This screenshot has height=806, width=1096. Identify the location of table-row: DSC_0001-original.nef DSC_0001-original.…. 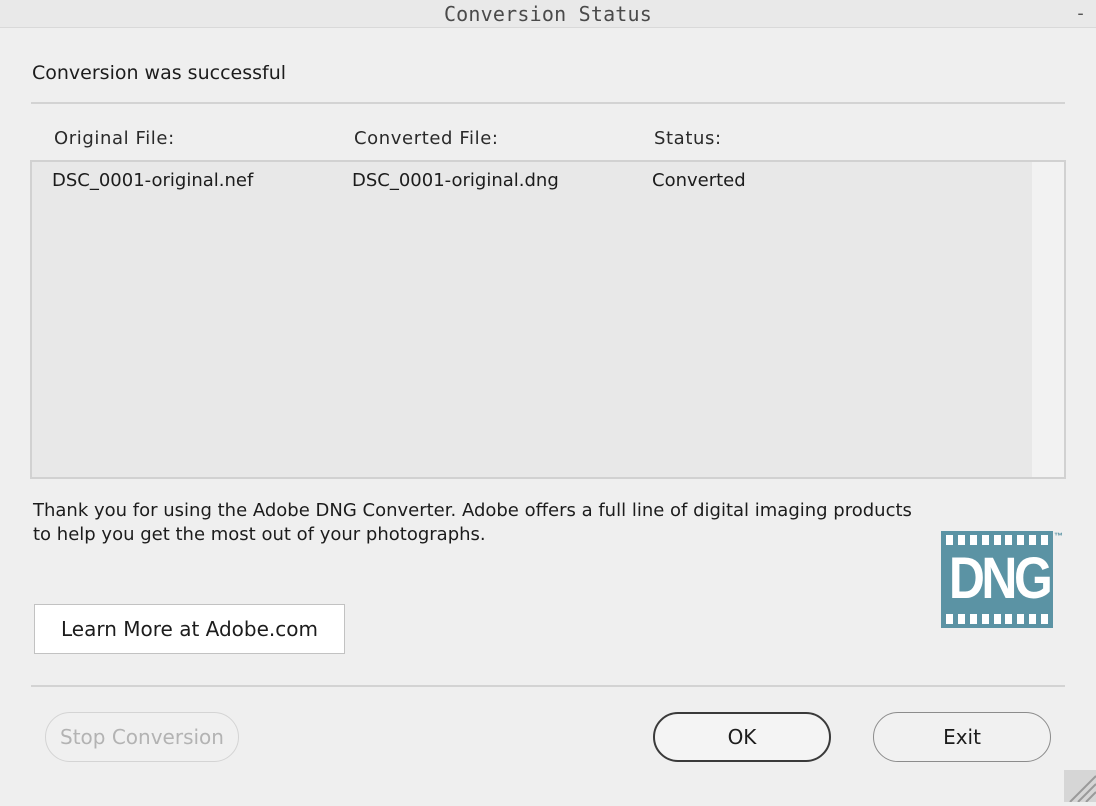
(532, 180).